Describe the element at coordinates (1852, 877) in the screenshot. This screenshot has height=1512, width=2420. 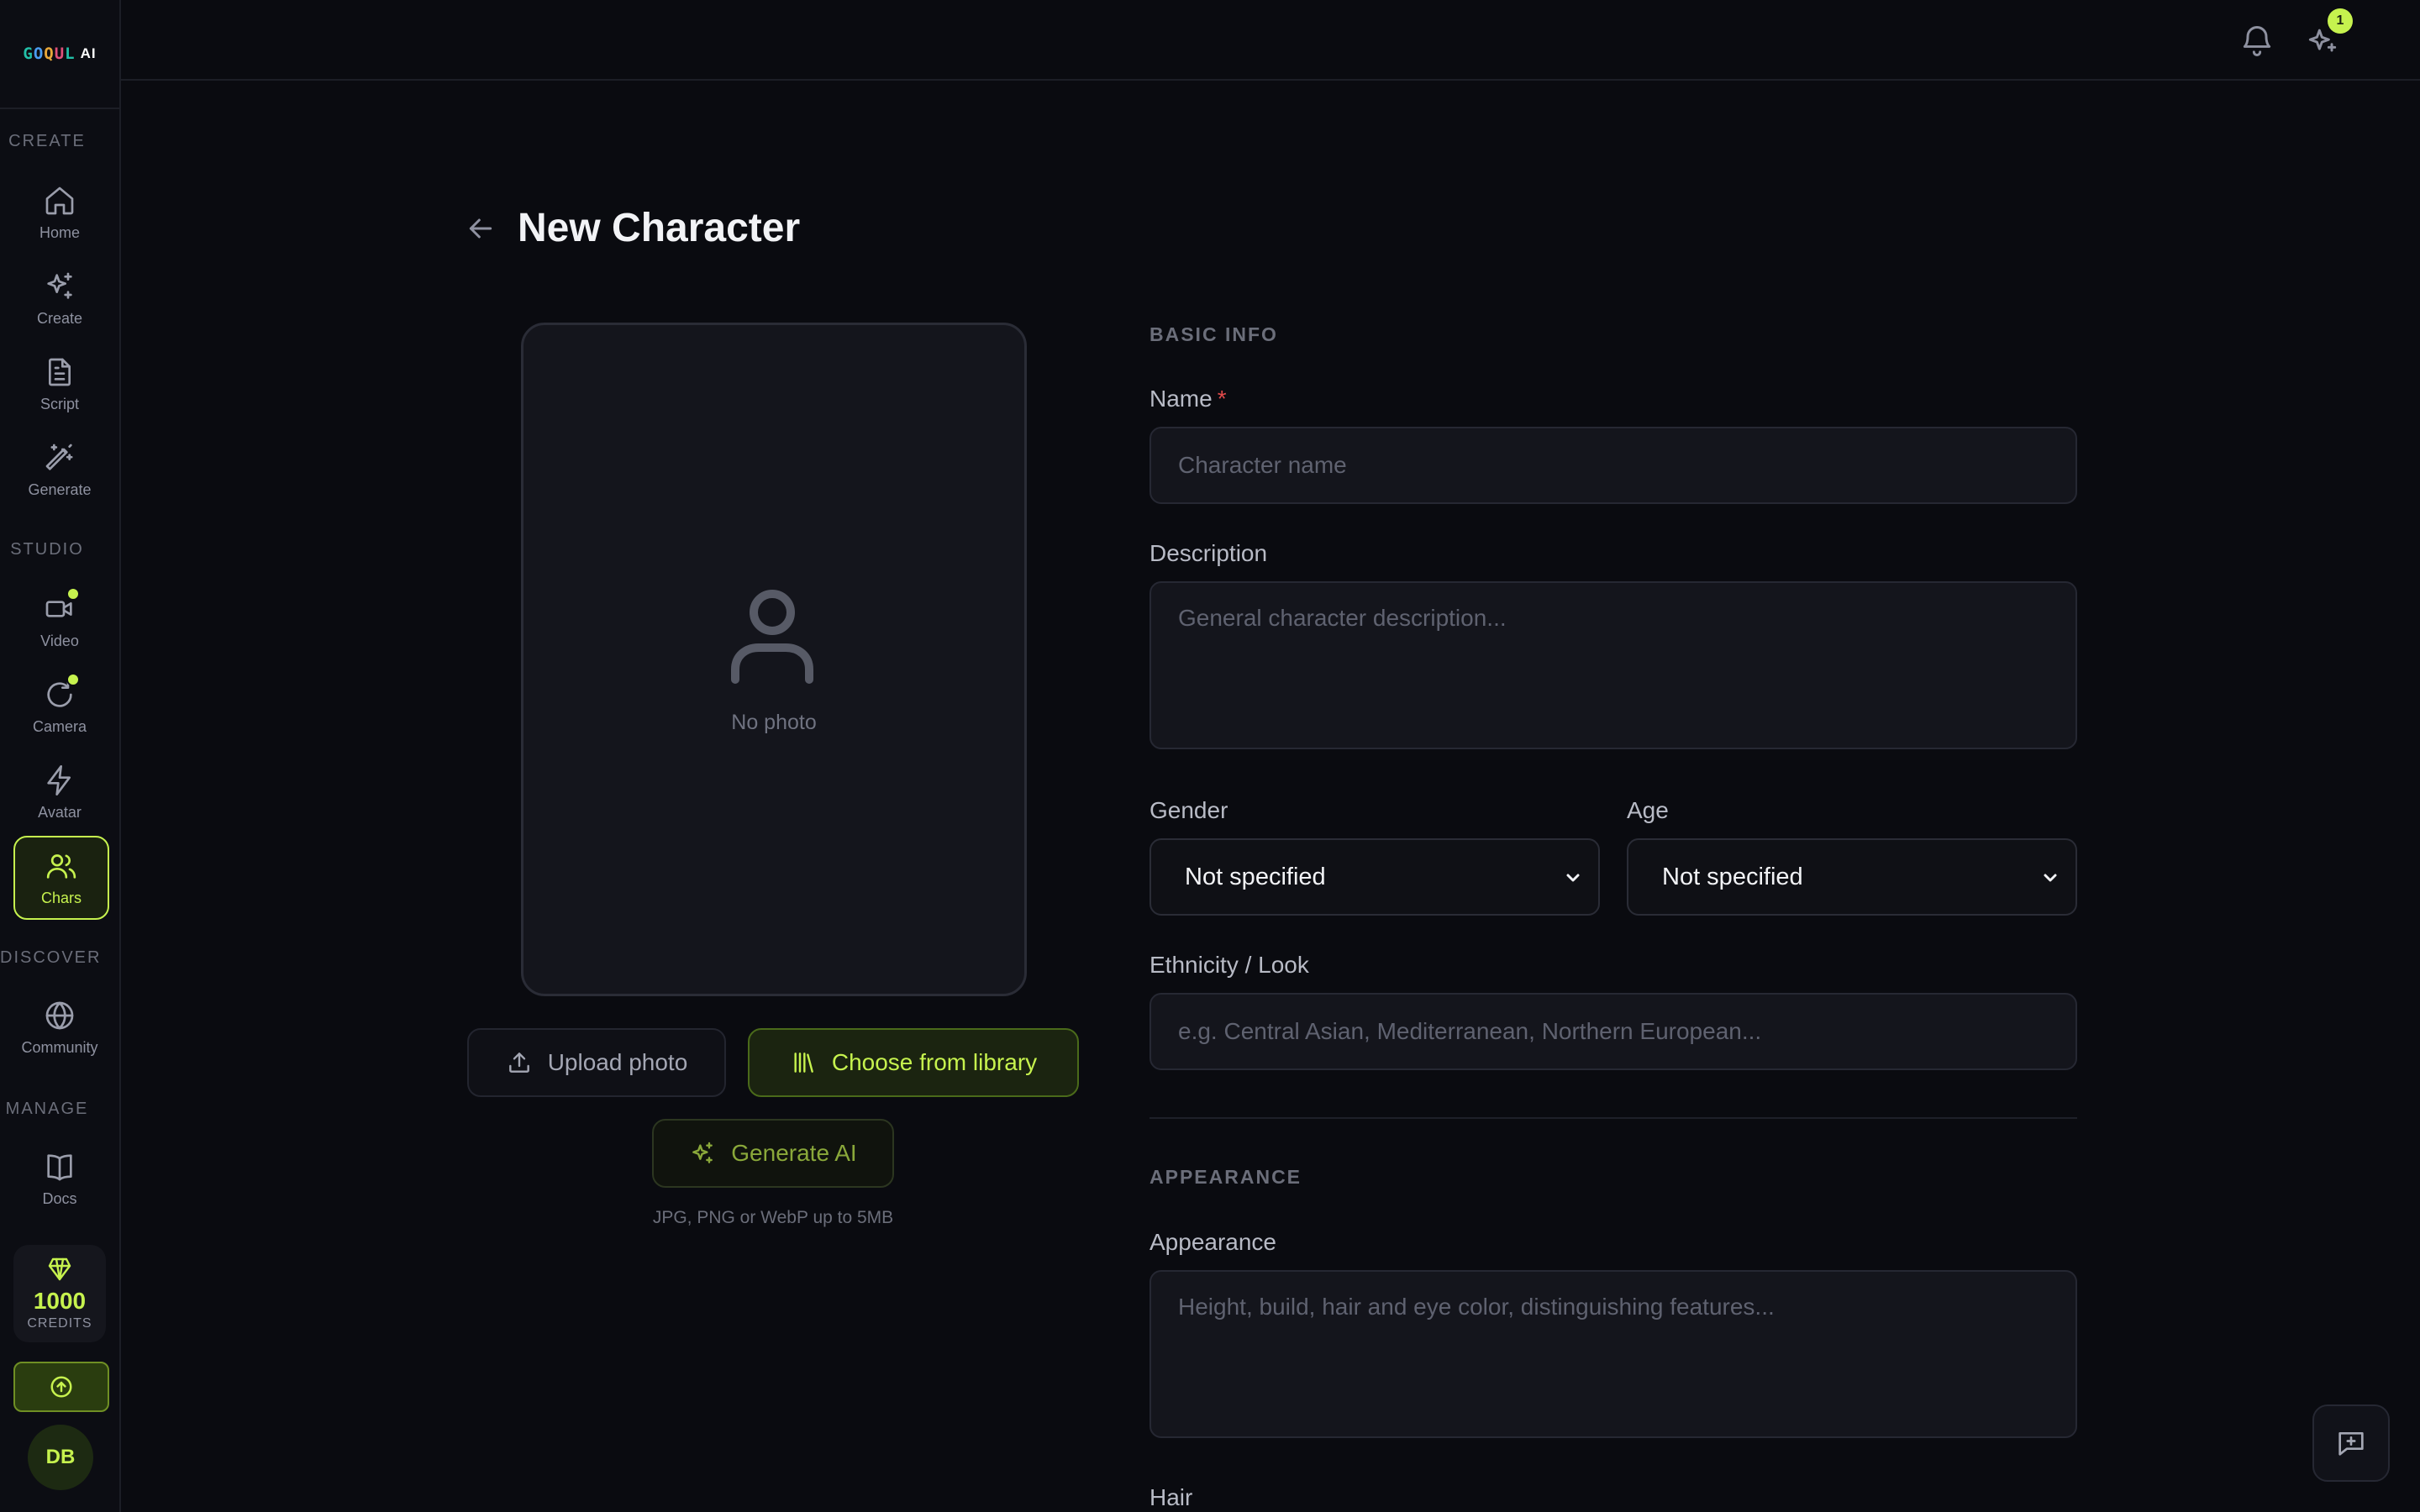
I see `age-select: Not specified` at that location.